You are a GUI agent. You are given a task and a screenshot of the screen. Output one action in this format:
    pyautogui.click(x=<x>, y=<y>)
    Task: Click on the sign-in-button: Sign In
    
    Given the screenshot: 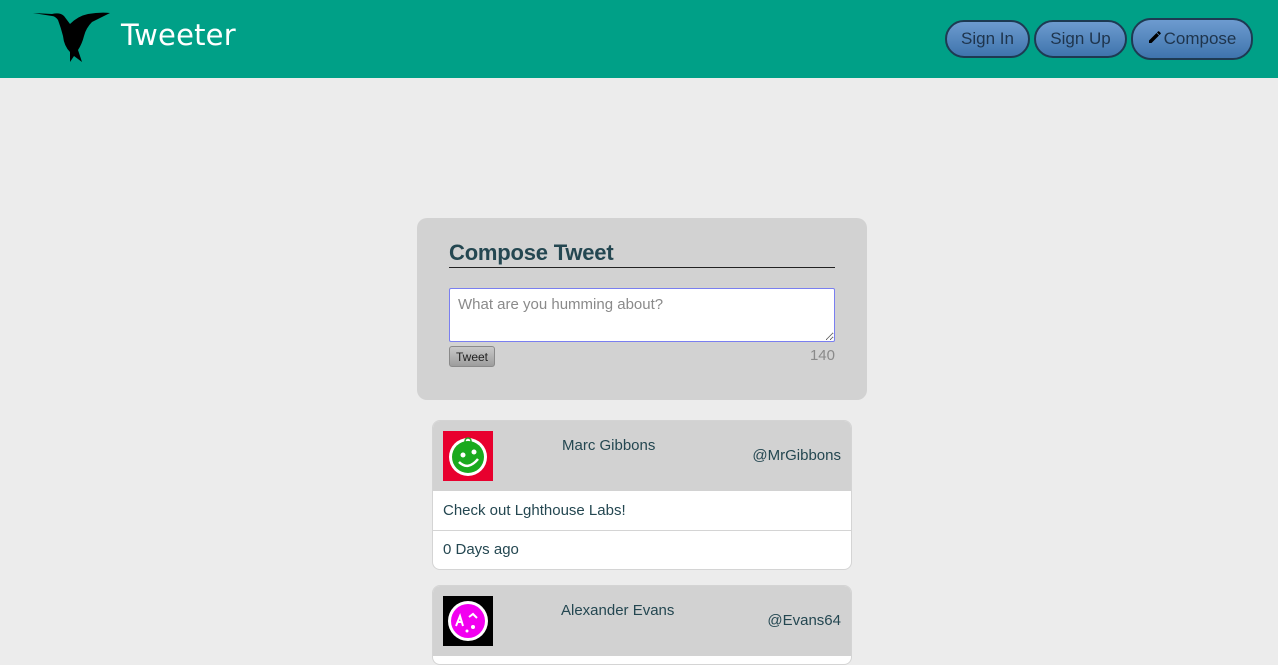 What is the action you would take?
    pyautogui.click(x=987, y=39)
    